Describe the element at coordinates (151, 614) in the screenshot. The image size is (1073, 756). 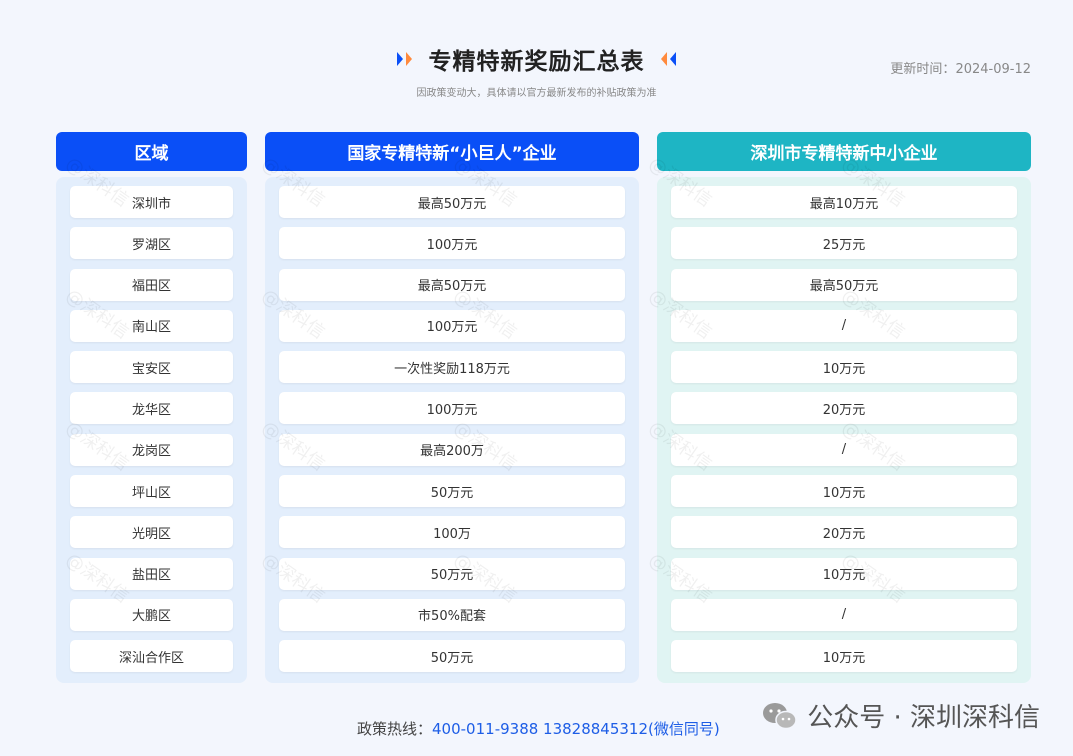
I see `region-cell: 大鹏区` at that location.